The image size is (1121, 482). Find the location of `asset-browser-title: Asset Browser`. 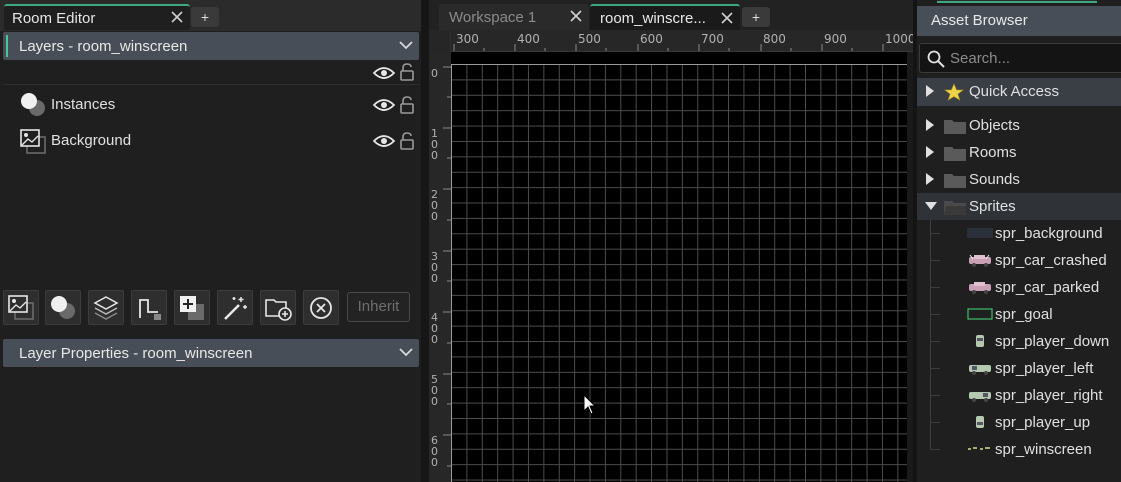

asset-browser-title: Asset Browser is located at coordinates (1019, 21).